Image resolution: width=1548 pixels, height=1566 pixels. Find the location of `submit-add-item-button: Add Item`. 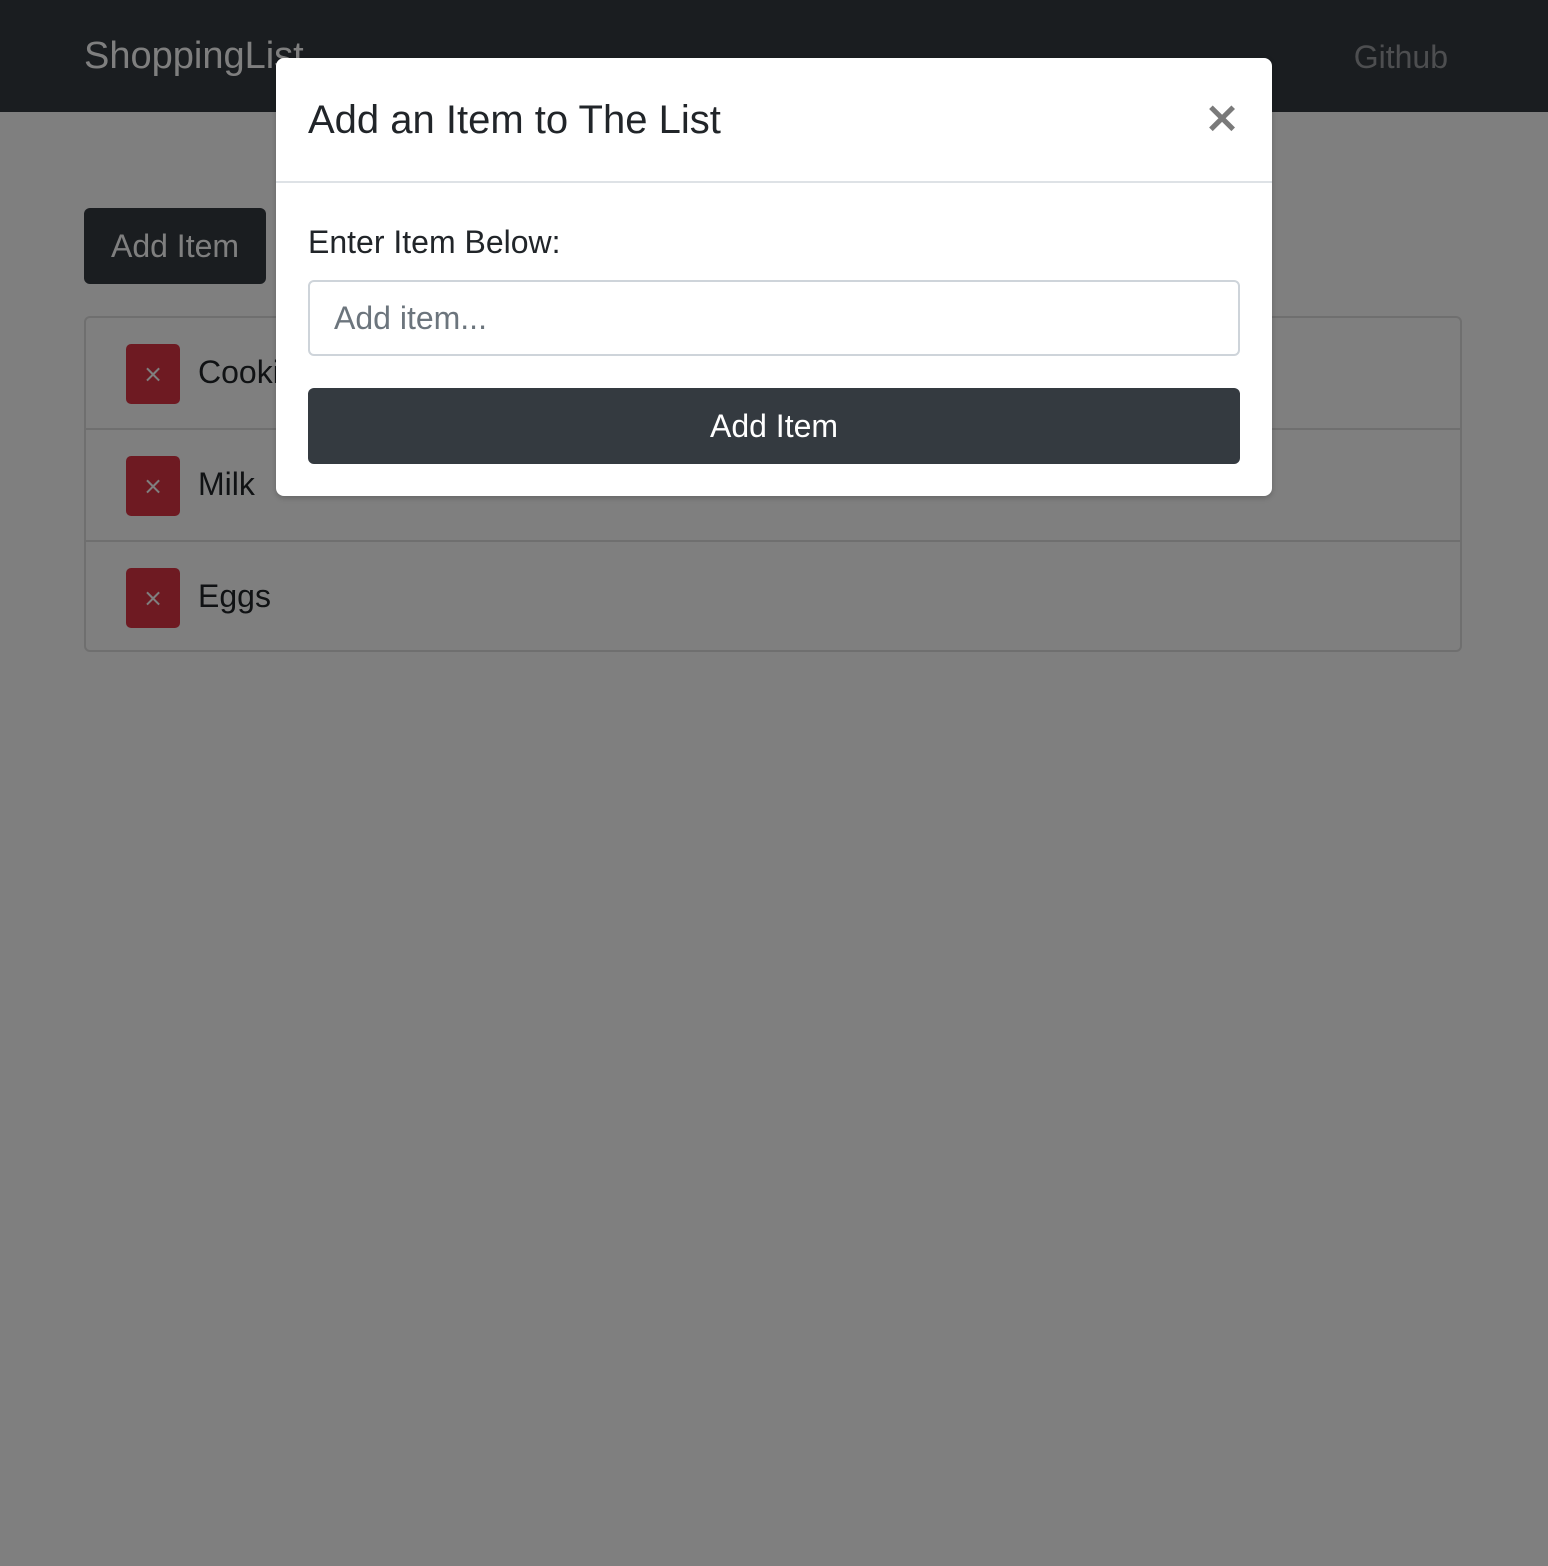

submit-add-item-button: Add Item is located at coordinates (774, 426).